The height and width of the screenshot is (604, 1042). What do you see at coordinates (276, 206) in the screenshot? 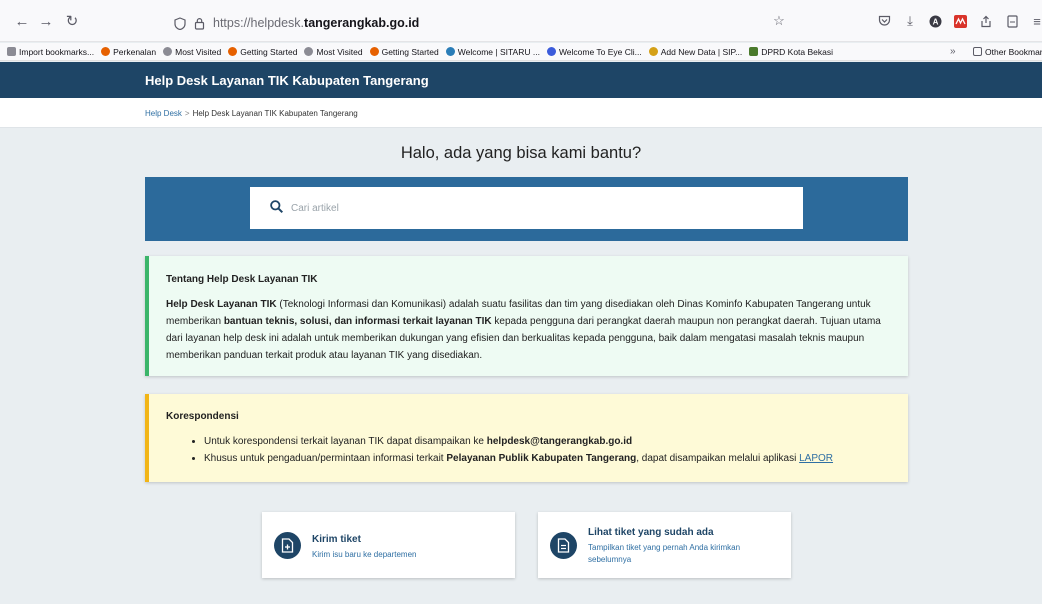
I see `search-icon` at bounding box center [276, 206].